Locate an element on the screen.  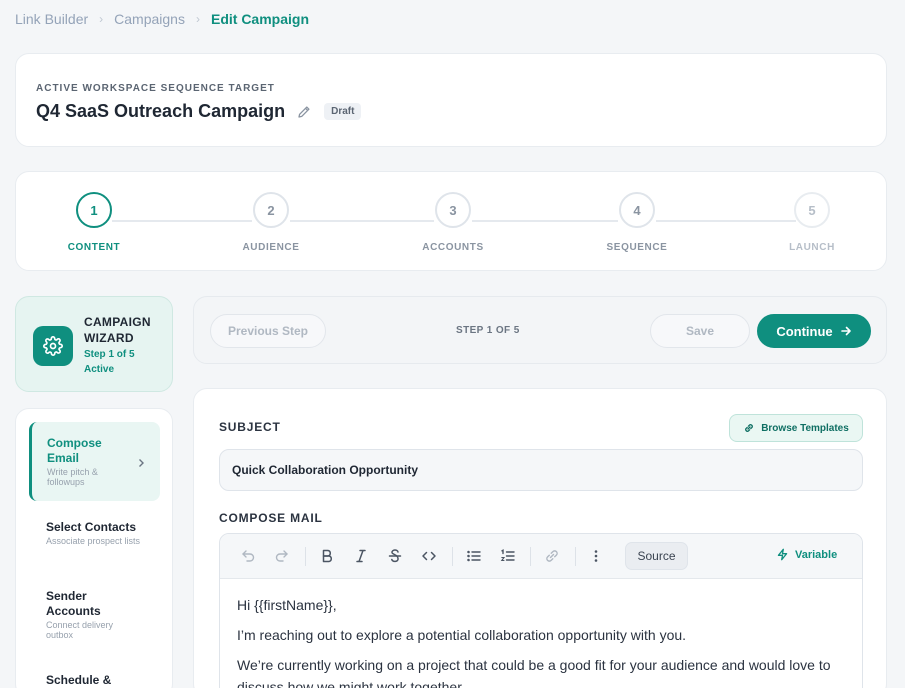
variable-label: Variable is located at coordinates (816, 554).